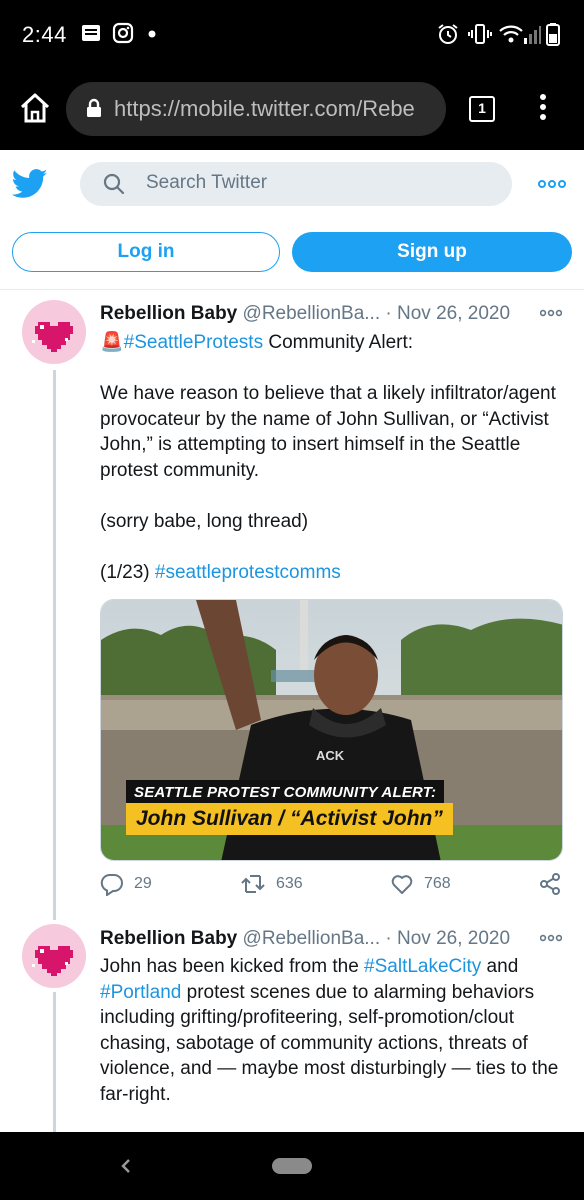  I want to click on media-caption-alert: SEATTLE PROTEST COMMUNITY ALERT:, so click(285, 792).